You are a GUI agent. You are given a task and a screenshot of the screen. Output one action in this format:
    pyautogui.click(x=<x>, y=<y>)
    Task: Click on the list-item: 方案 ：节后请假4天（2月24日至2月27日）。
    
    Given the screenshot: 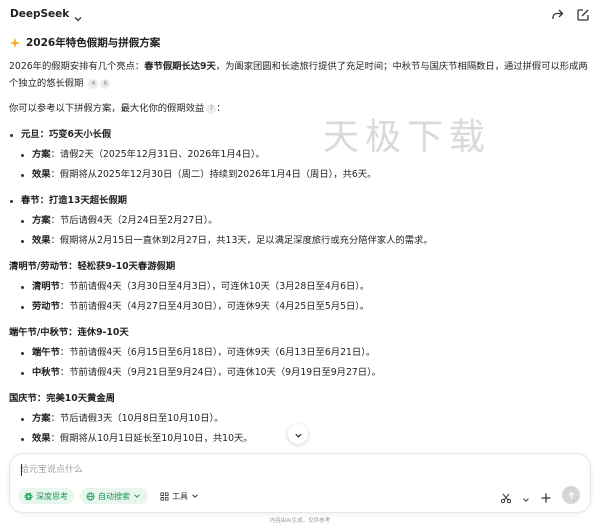 What is the action you would take?
    pyautogui.click(x=300, y=221)
    